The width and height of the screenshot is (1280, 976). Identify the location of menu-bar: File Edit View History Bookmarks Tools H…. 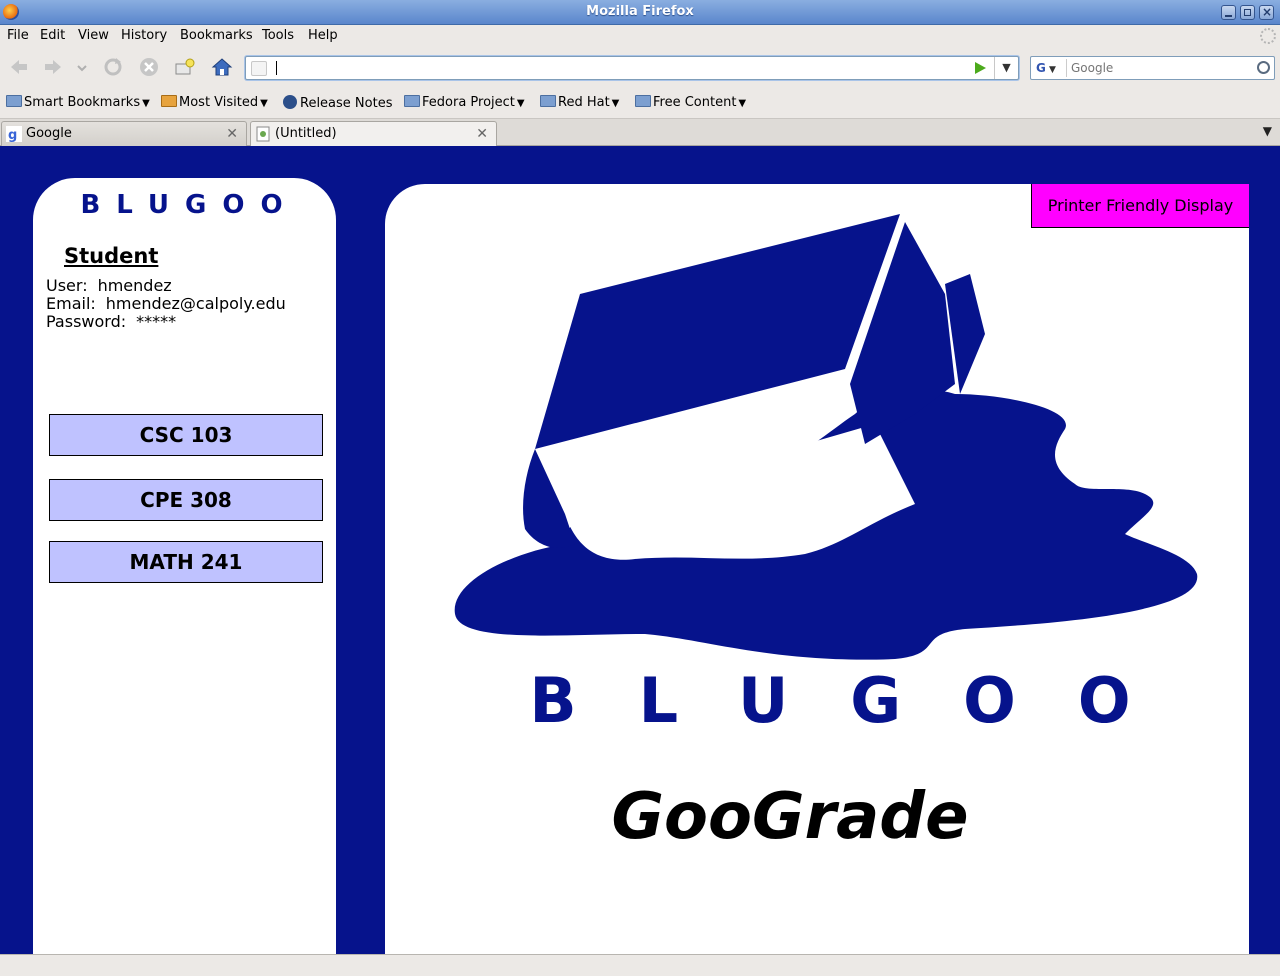
(640, 36).